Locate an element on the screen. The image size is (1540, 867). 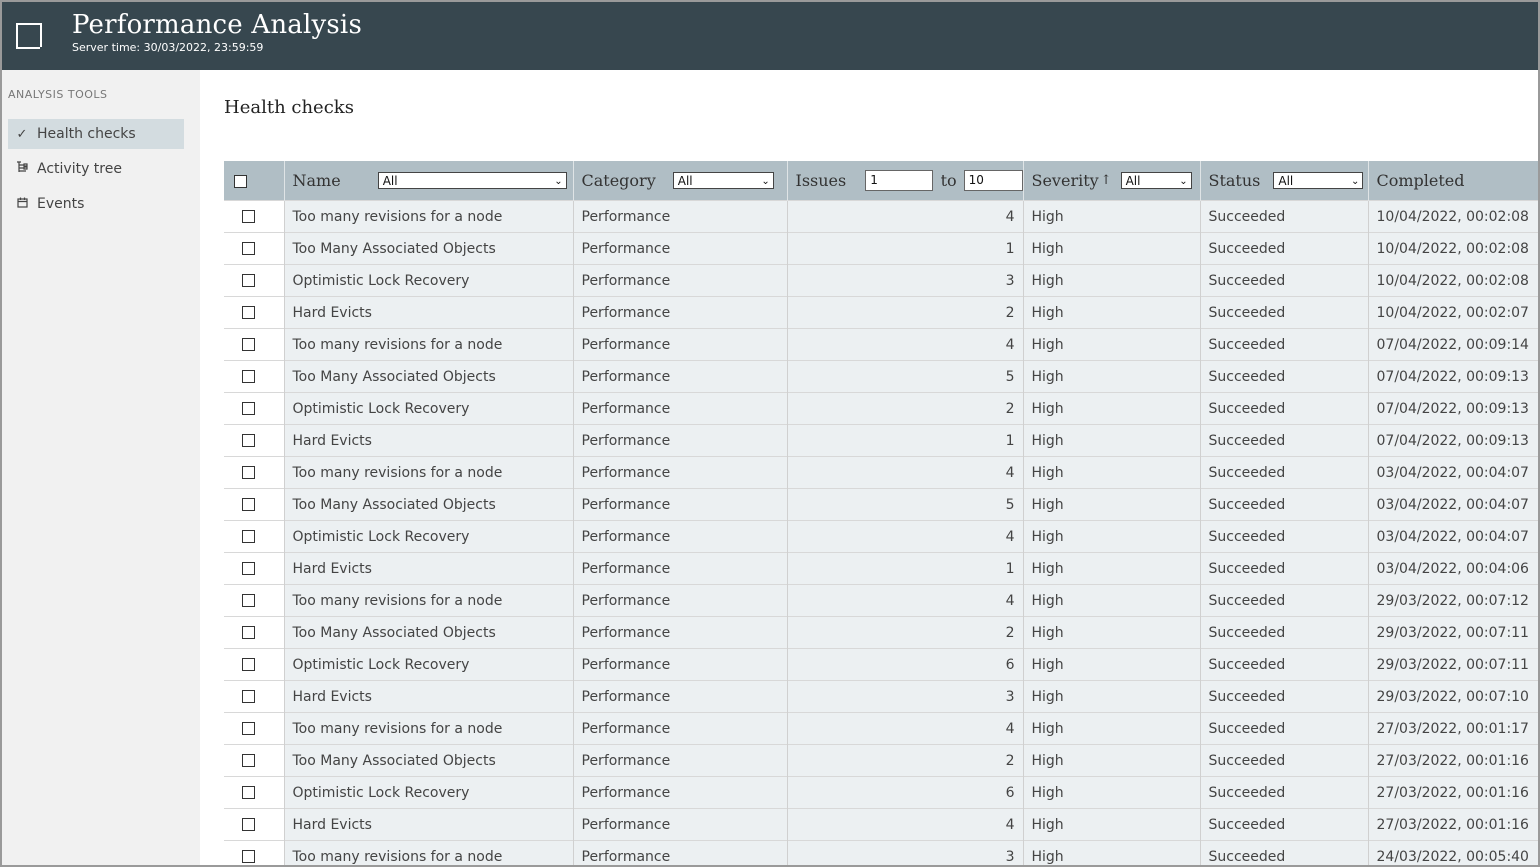
sidebar-item-activity-tree: Activity tree is located at coordinates (96, 169).